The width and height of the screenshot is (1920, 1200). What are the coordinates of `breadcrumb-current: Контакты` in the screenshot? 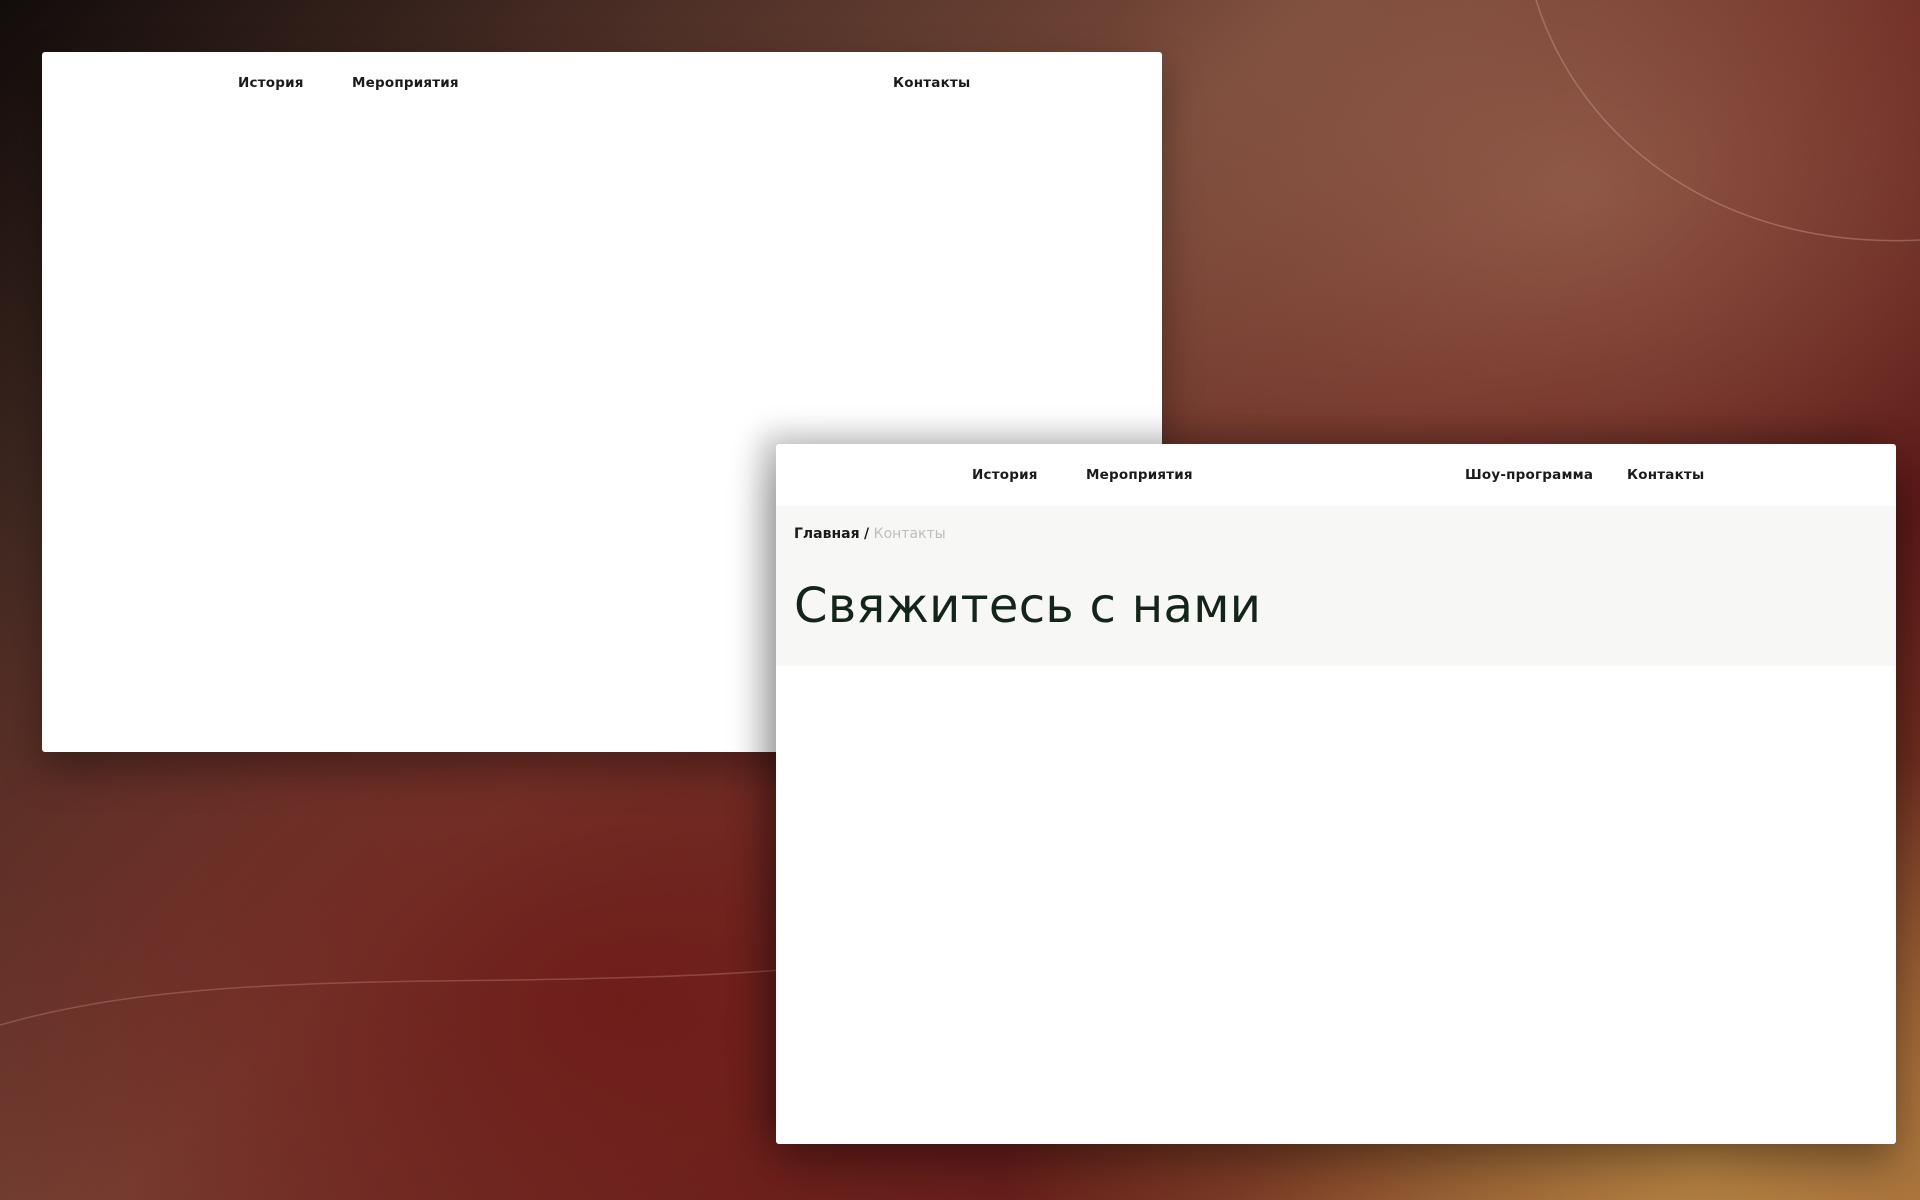 It's located at (909, 534).